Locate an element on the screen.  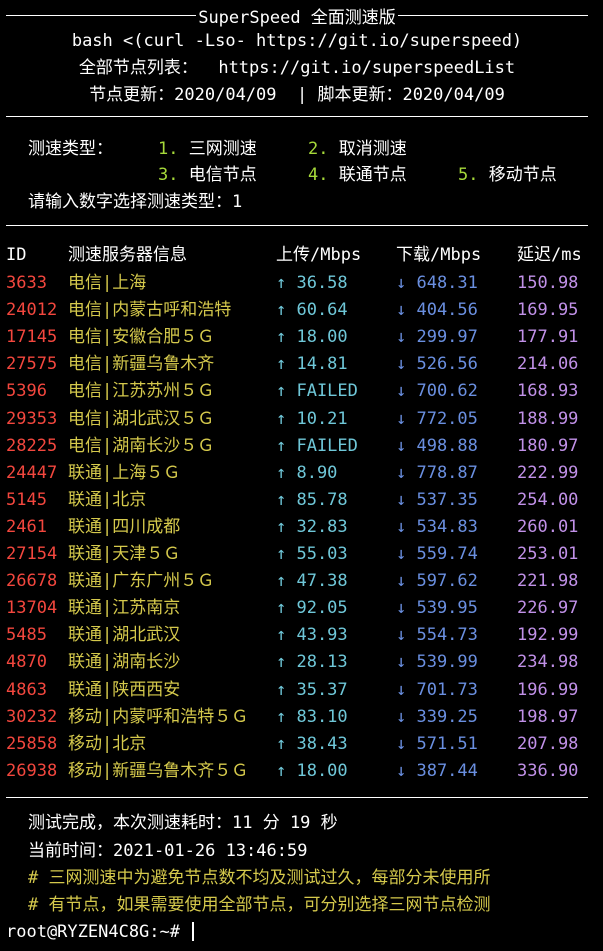
table-row: 28225 电信|湖南长沙５Ｇ ↑ FAILED ↓ 498.88 180.97 is located at coordinates (301, 446).